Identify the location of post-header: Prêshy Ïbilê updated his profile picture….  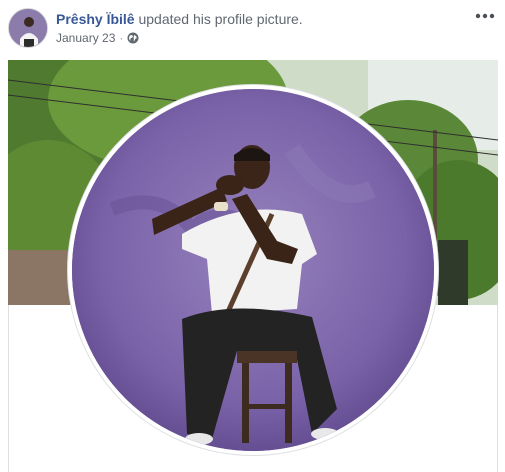
(252, 30).